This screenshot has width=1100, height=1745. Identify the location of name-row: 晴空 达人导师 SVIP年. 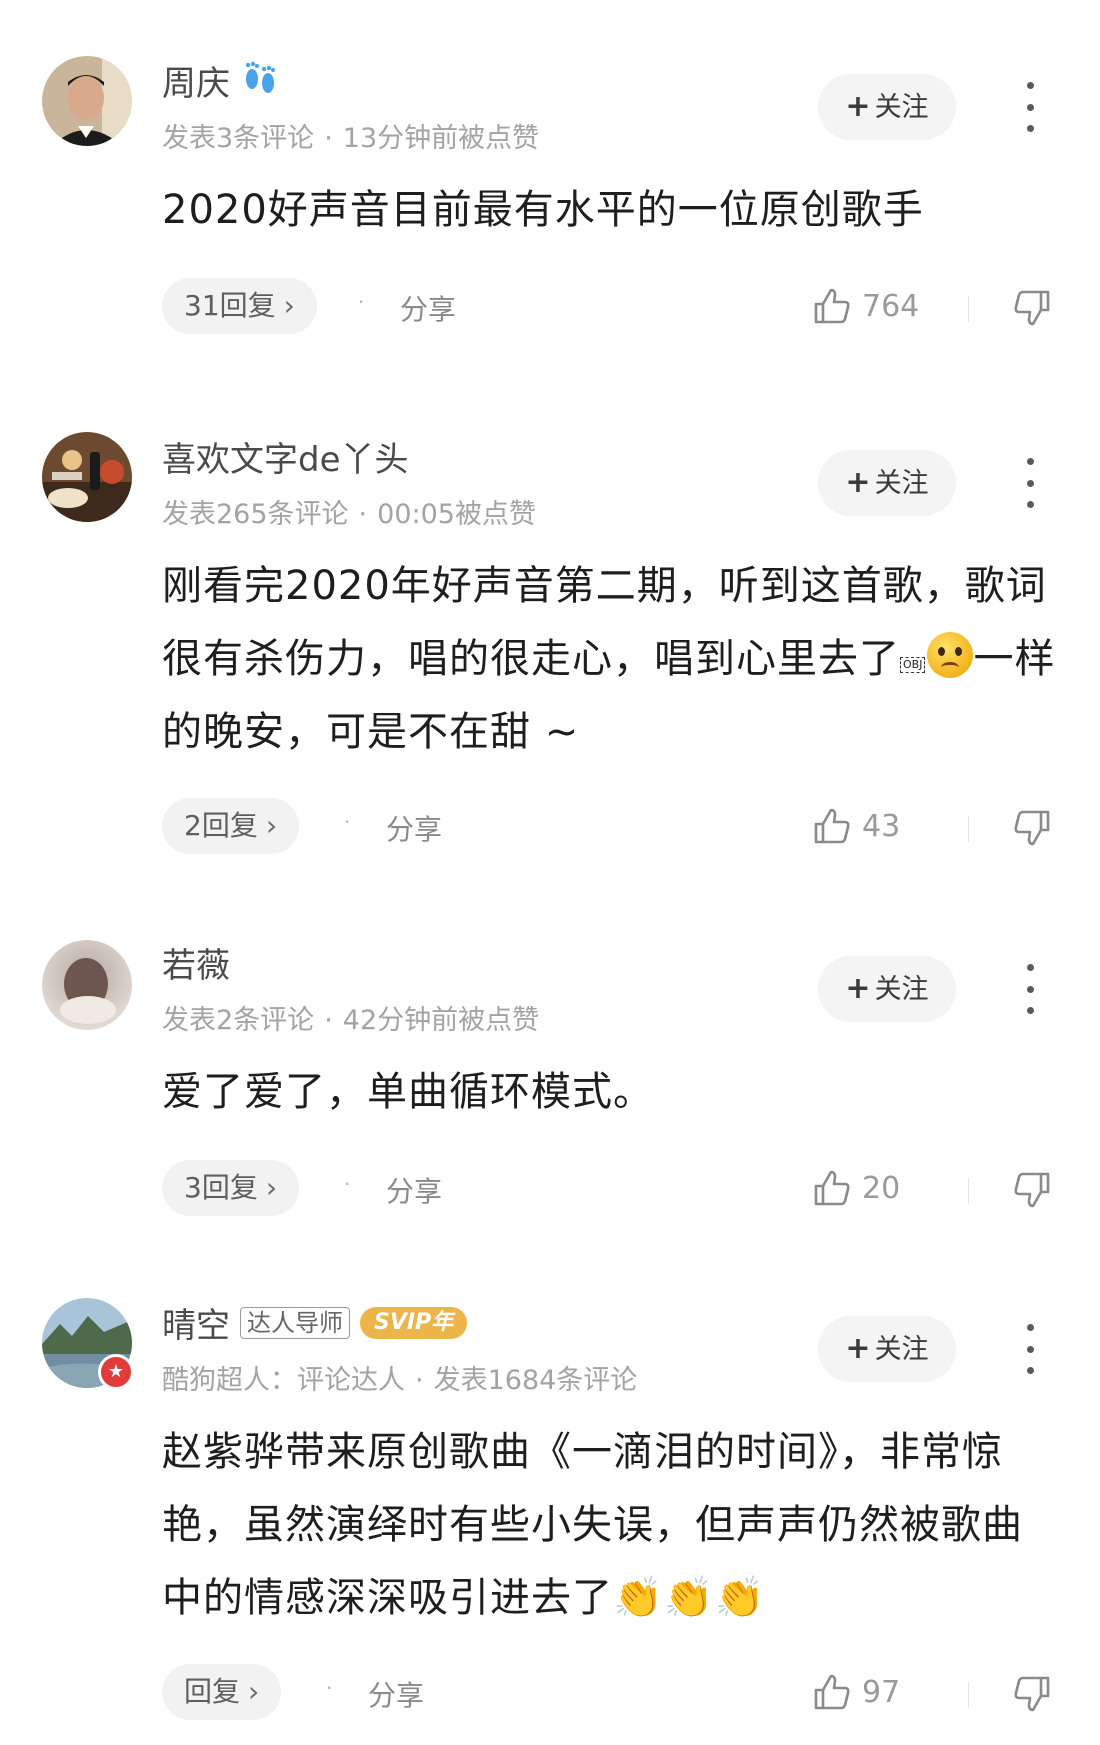
(315, 1322).